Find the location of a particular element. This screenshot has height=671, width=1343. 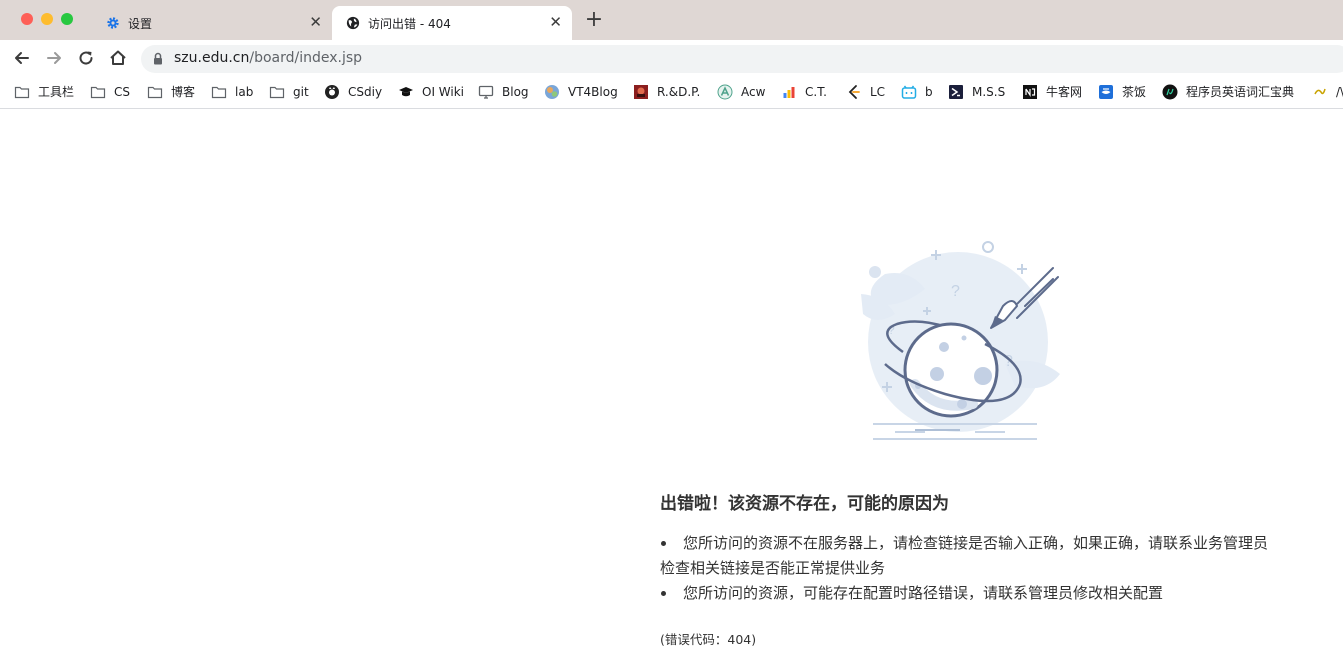

bookmark-label: 工具栏 is located at coordinates (56, 92).